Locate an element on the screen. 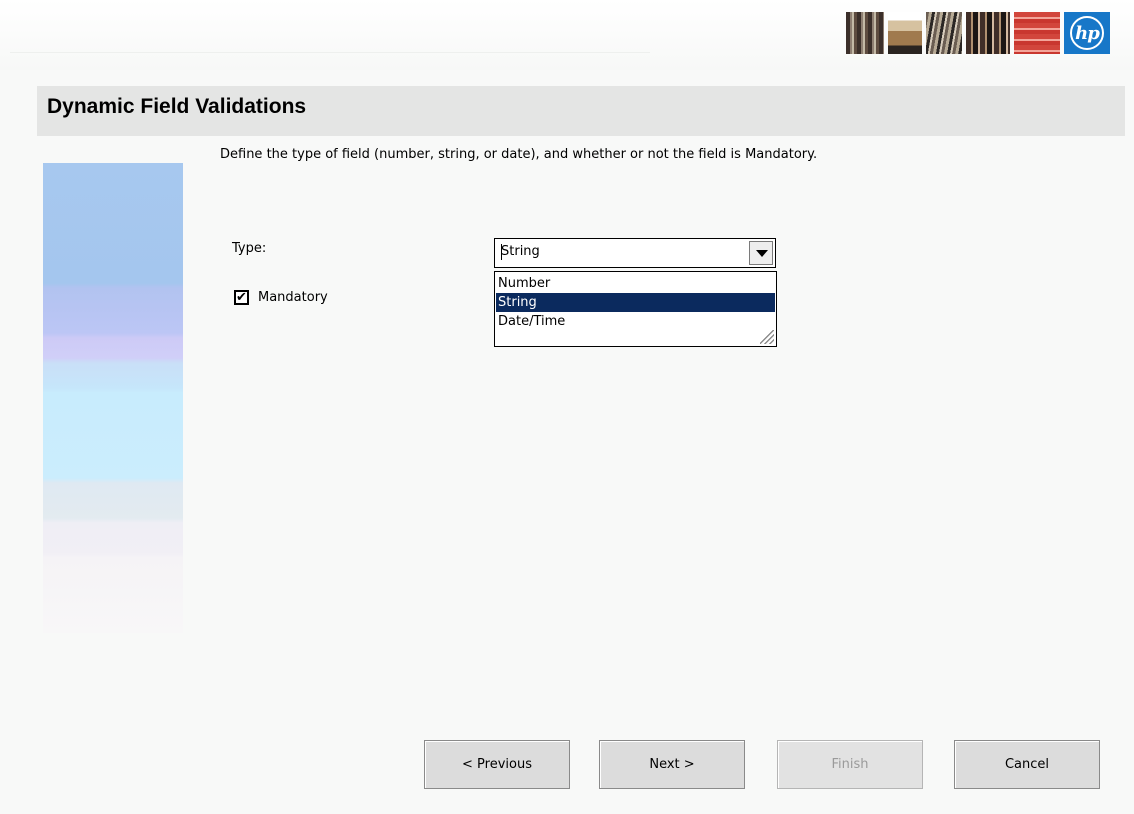 This screenshot has height=814, width=1134. hp-logo: hp is located at coordinates (1087, 33).